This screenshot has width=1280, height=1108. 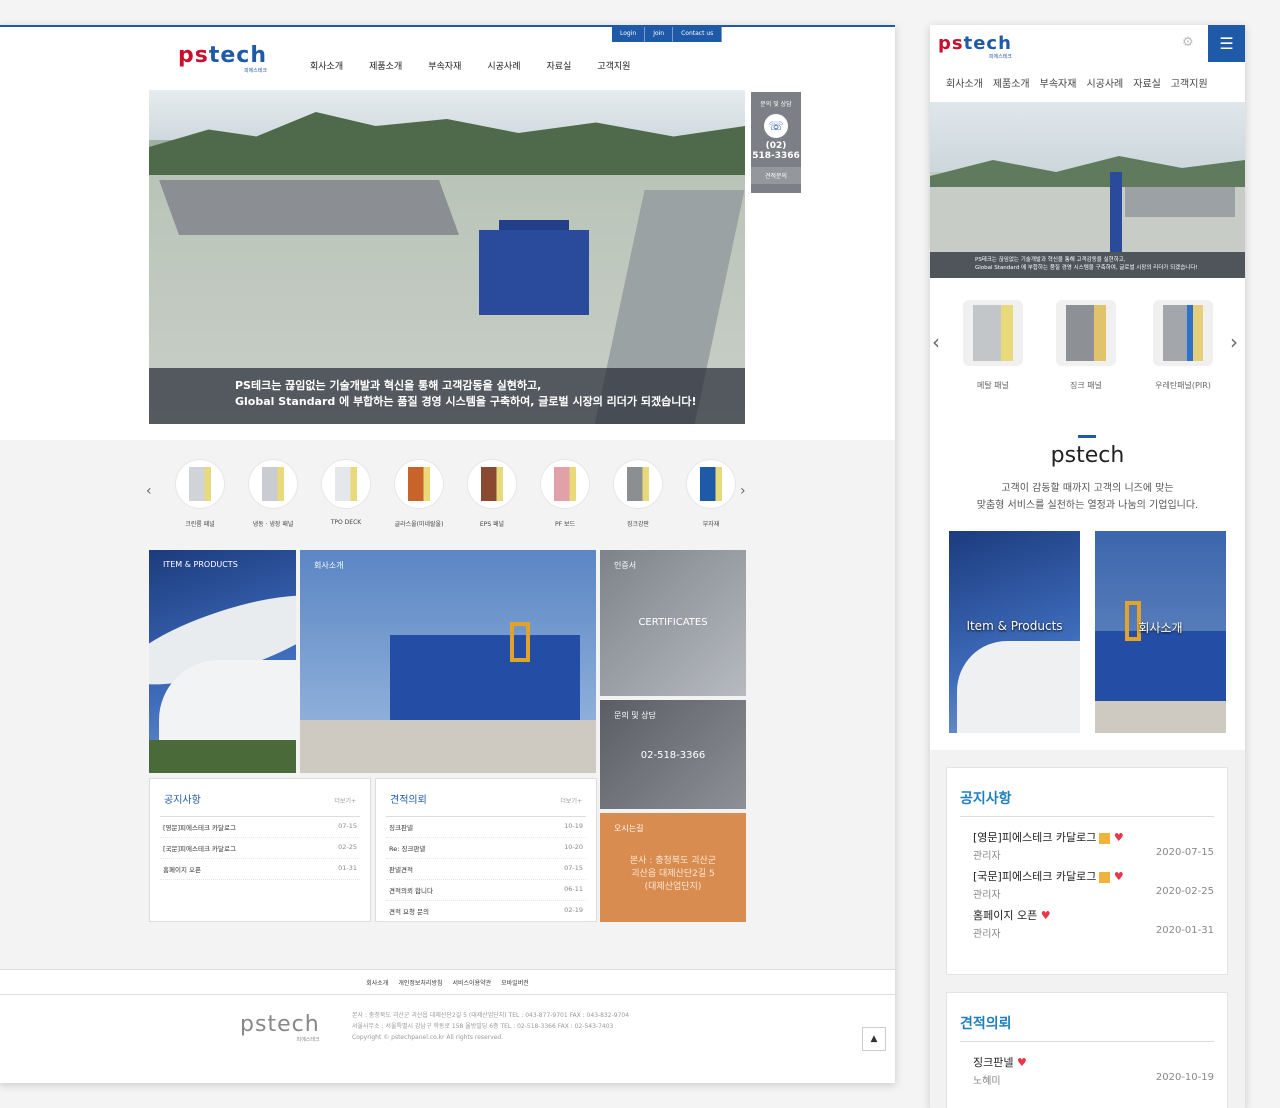 What do you see at coordinates (1183, 345) in the screenshot?
I see `mobile-product-pir: 우레탄패널(PIR)` at bounding box center [1183, 345].